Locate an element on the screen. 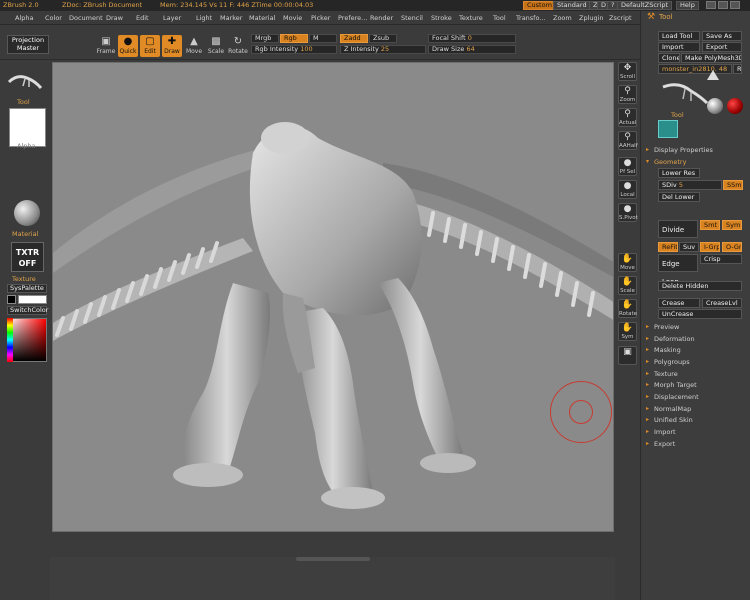  menu-zplugin: Zplugin is located at coordinates (591, 18).